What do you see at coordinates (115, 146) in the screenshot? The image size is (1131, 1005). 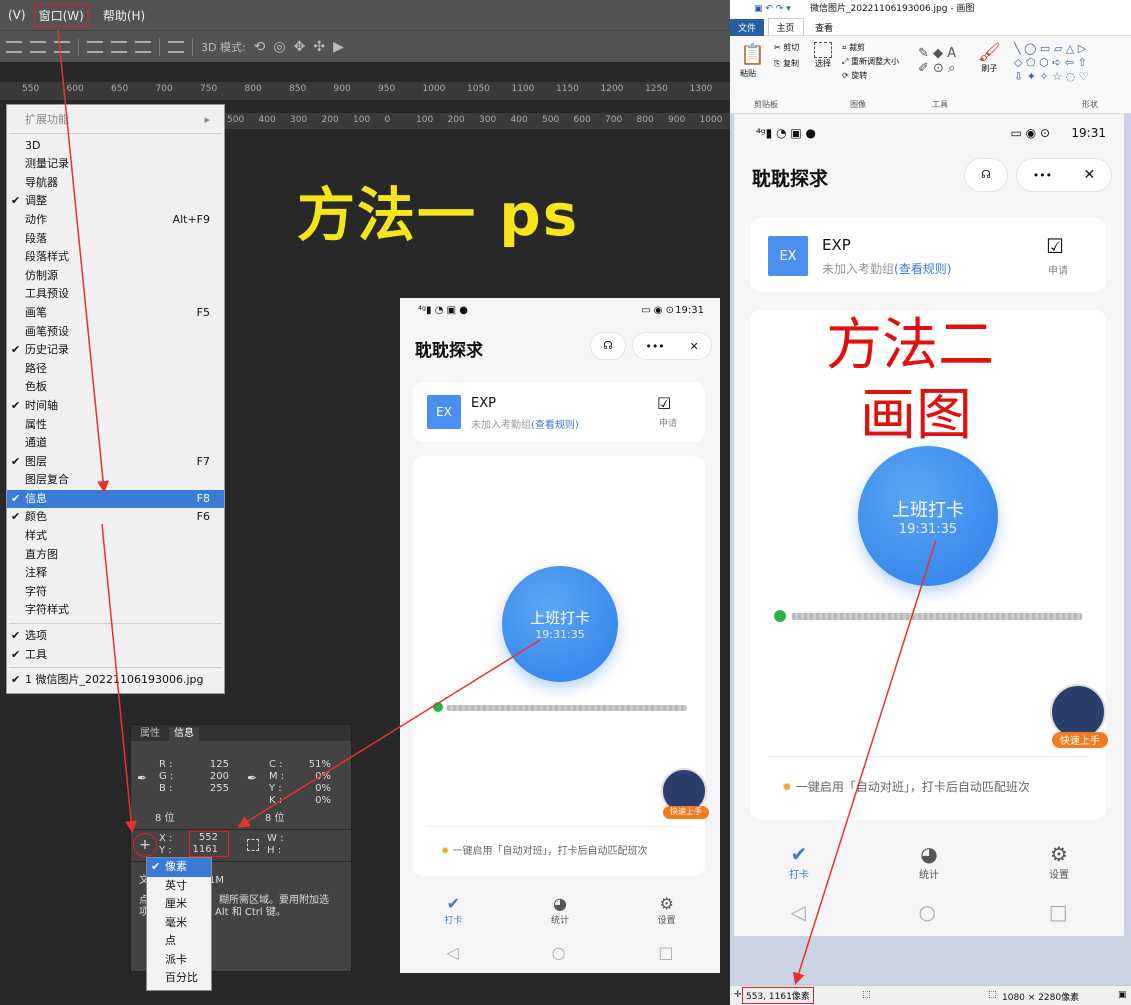 I see `menu-item: 3D` at bounding box center [115, 146].